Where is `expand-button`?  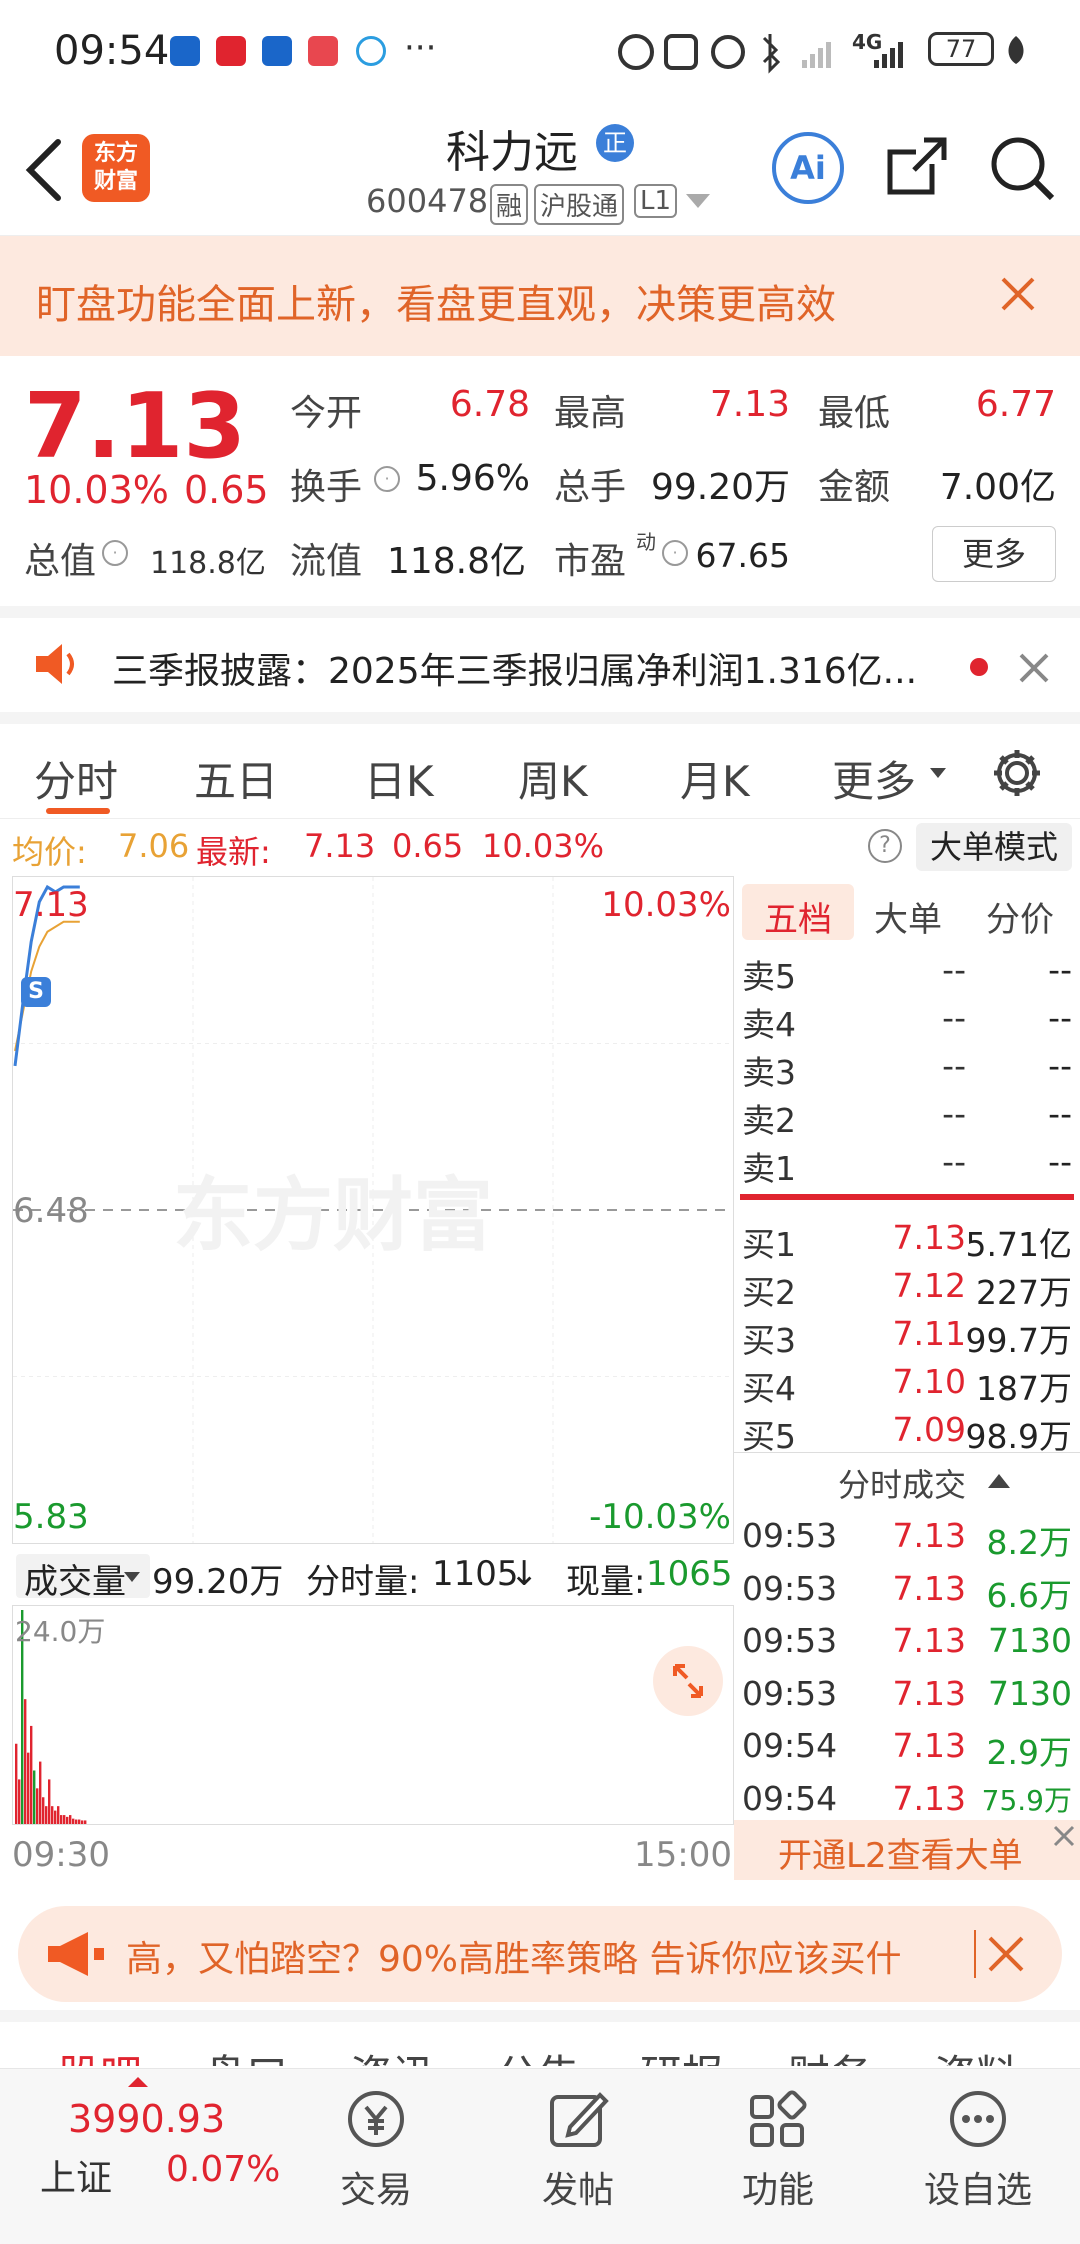
expand-button is located at coordinates (688, 1681).